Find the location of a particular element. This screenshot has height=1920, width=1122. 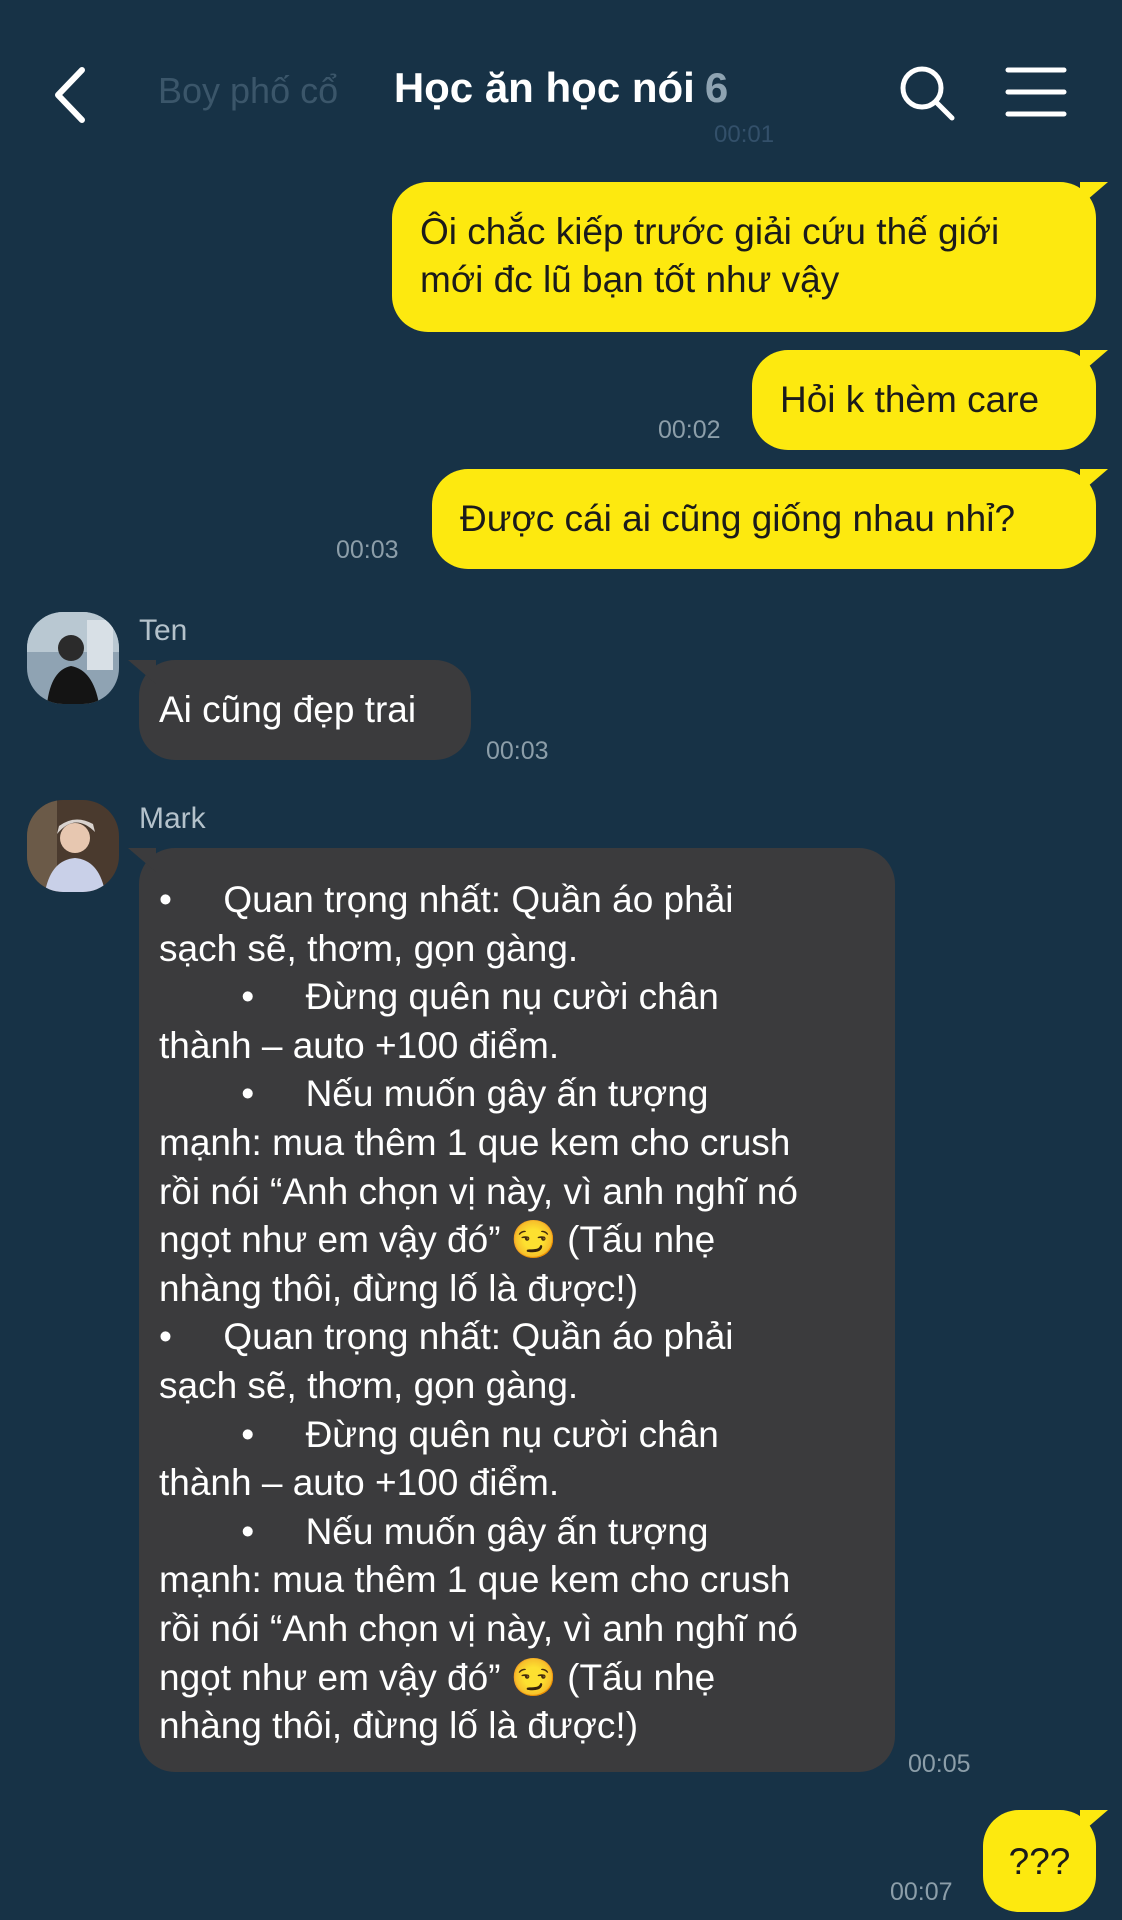

hamburger-menu-icon is located at coordinates (1036, 92).